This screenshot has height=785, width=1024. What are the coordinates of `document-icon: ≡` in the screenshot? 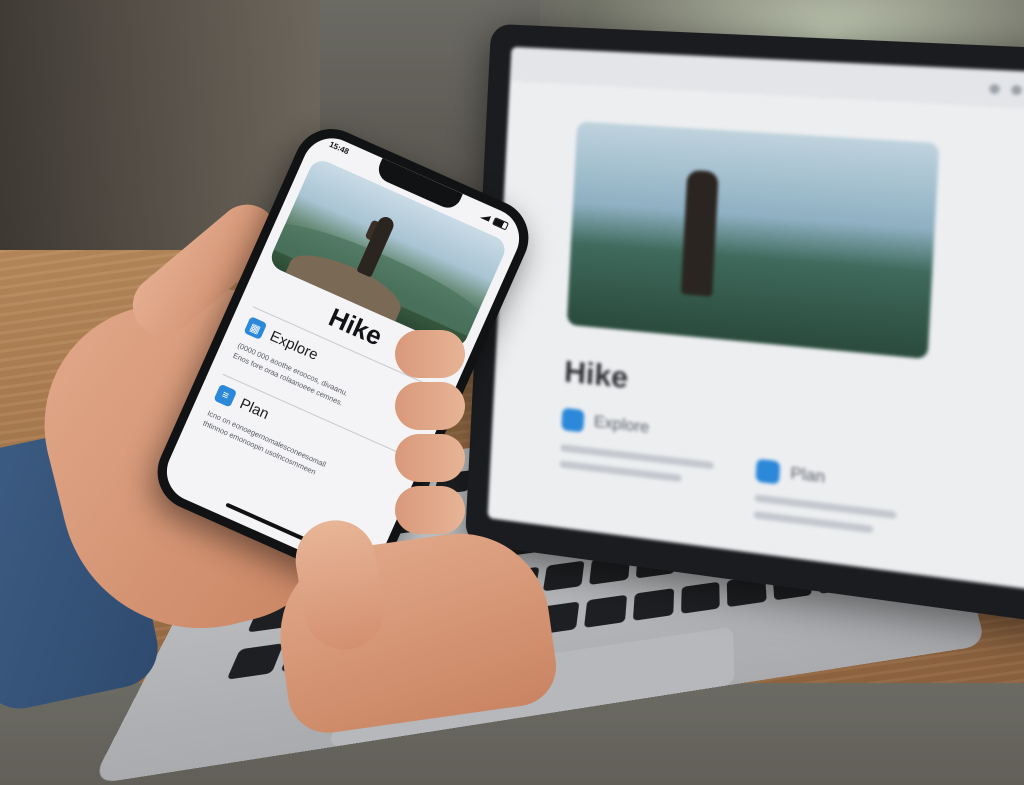 It's located at (225, 395).